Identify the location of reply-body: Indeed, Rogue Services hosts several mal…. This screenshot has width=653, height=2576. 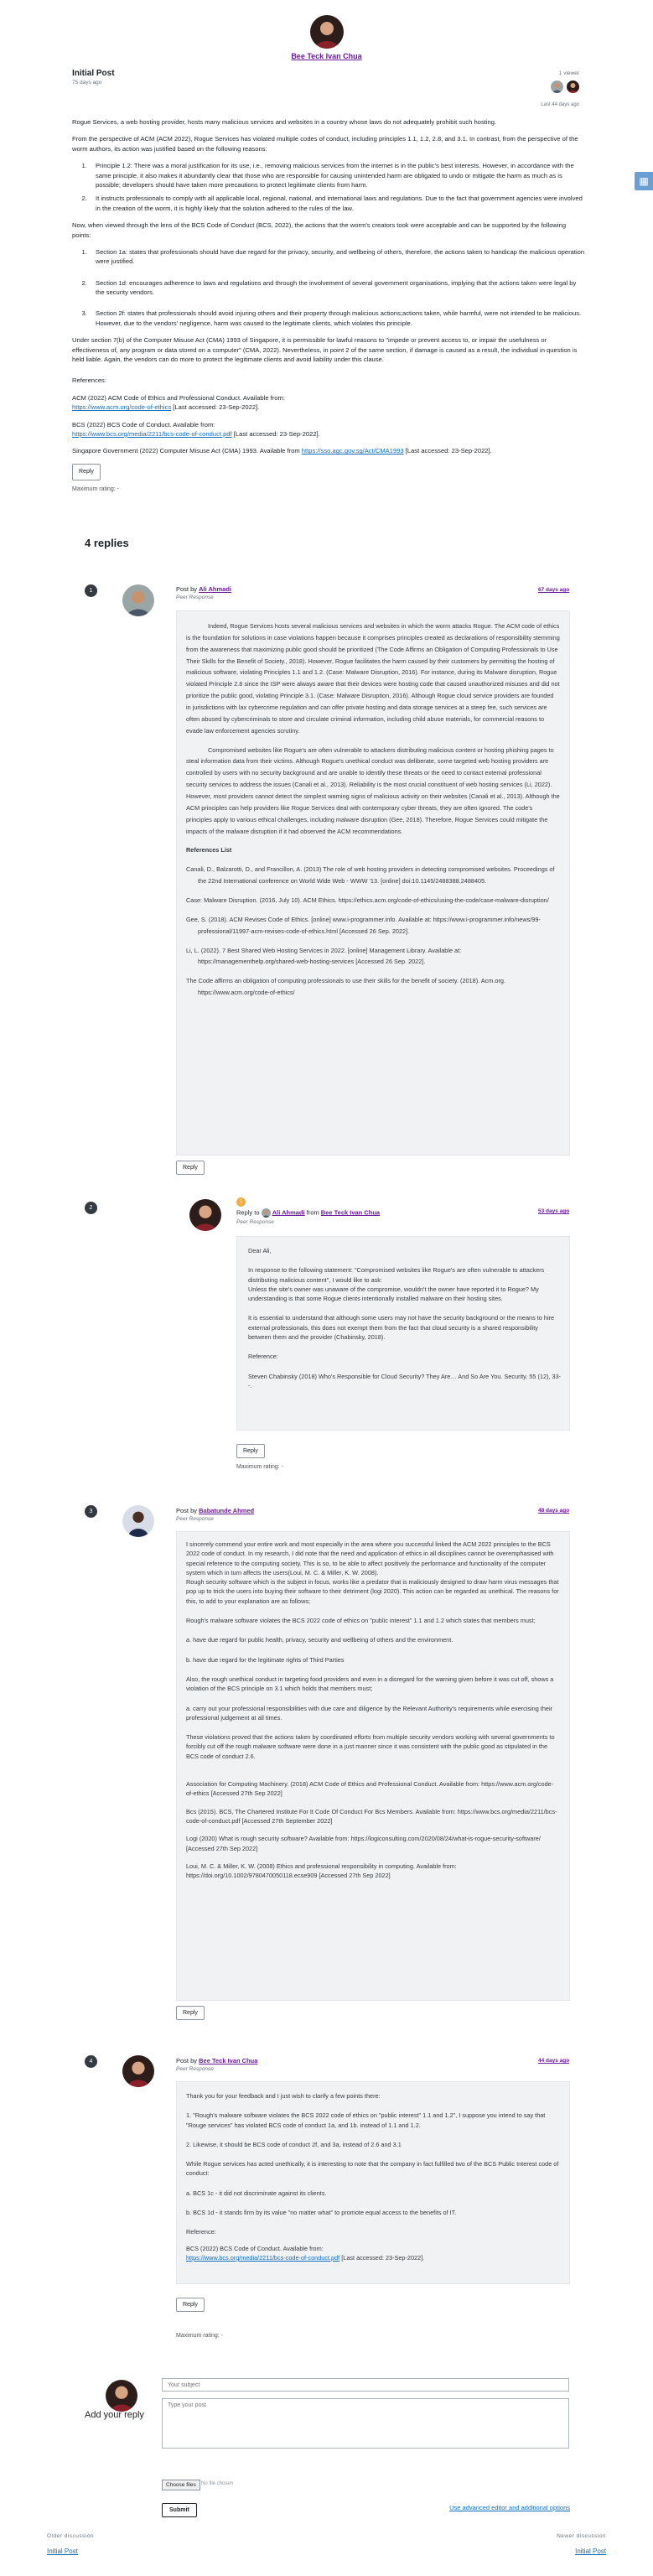
(373, 813).